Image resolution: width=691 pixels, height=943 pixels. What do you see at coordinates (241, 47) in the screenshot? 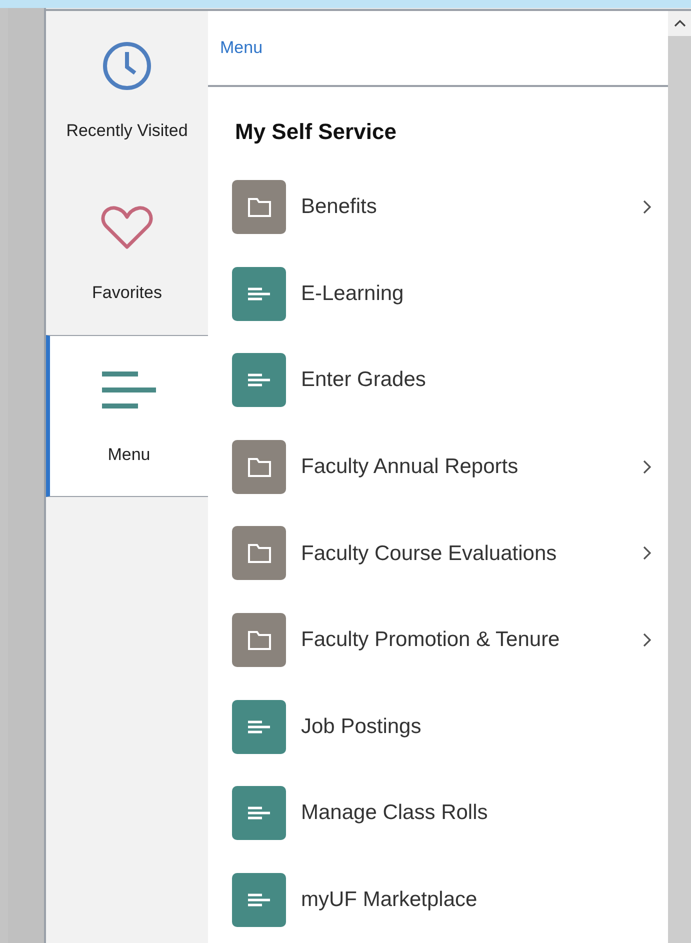
I see `breadcrumb-link: Menu` at bounding box center [241, 47].